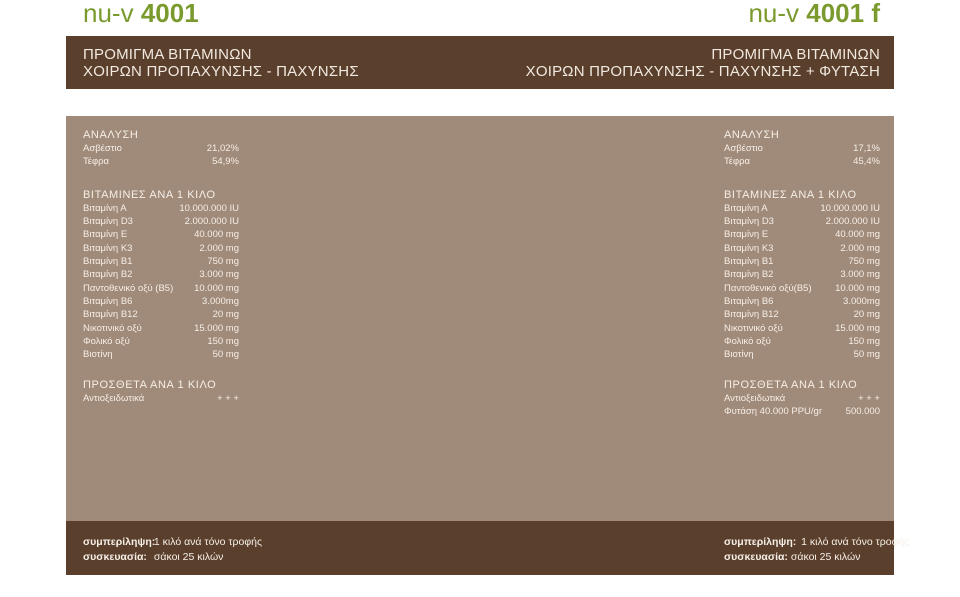 This screenshot has width=960, height=597. What do you see at coordinates (843, 14) in the screenshot?
I see `product-code: 4001 f` at bounding box center [843, 14].